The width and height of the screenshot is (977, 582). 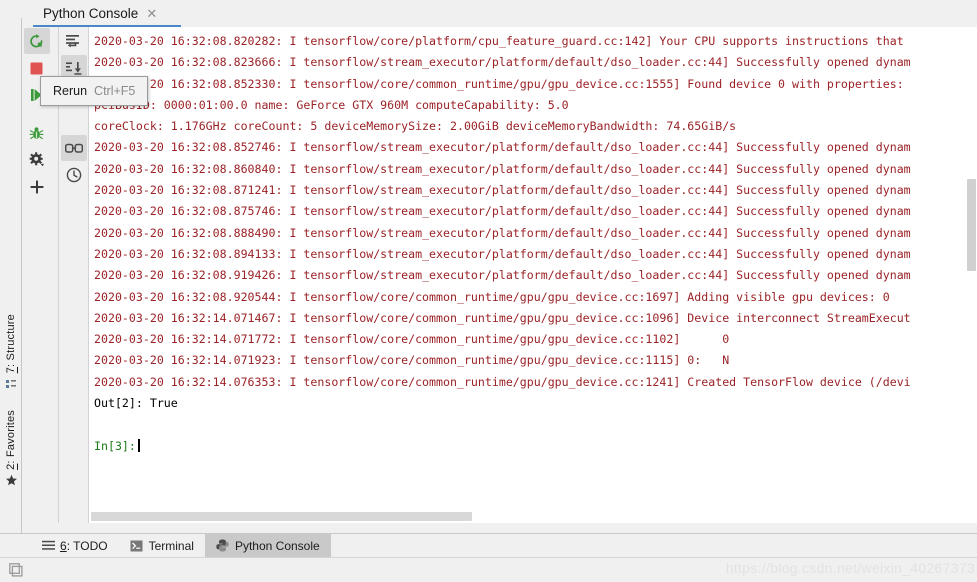 I want to click on rerun-button, so click(x=36, y=41).